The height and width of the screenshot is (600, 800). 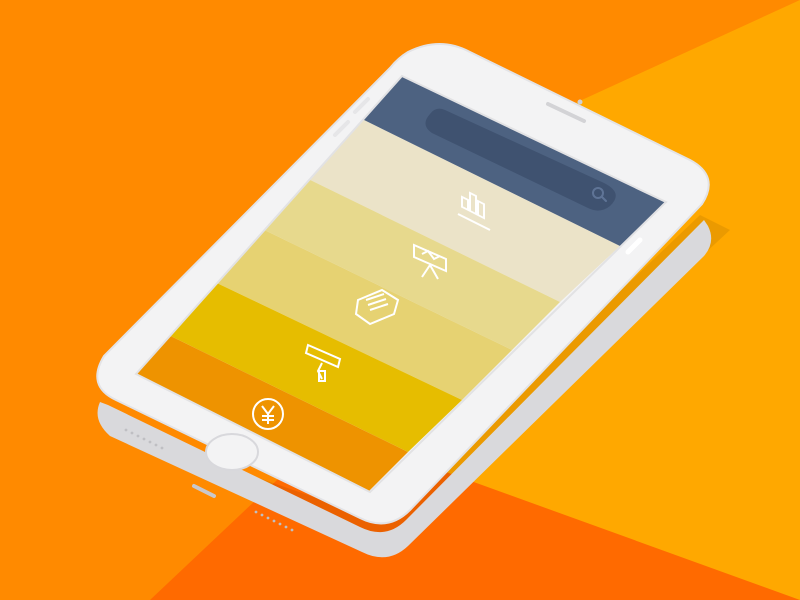 What do you see at coordinates (232, 452) in the screenshot?
I see `home-button` at bounding box center [232, 452].